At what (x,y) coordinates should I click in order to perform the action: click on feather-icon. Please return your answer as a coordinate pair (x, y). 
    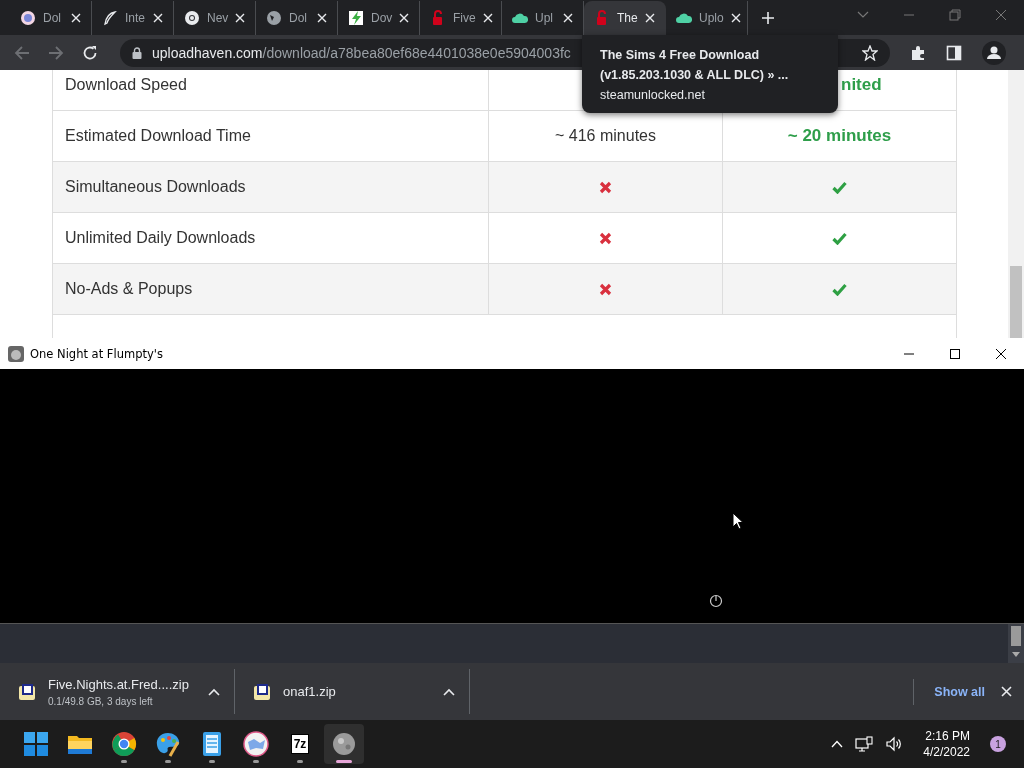
    Looking at the image, I should click on (110, 18).